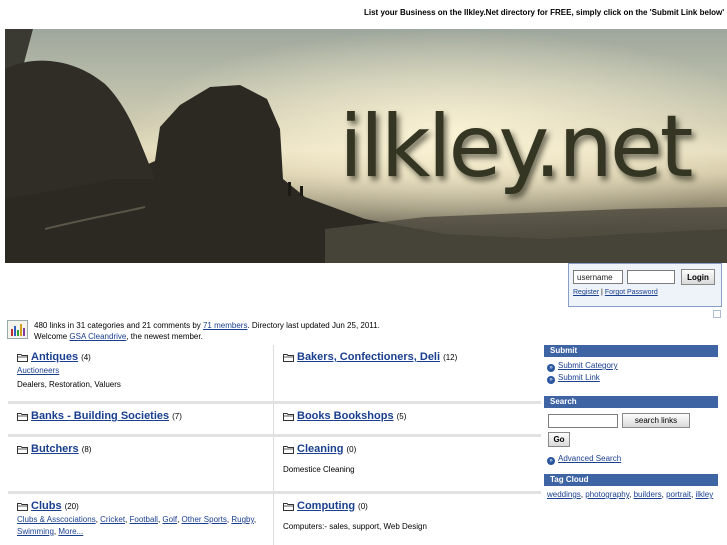  I want to click on advanced-search-link: Advanced Search, so click(589, 458).